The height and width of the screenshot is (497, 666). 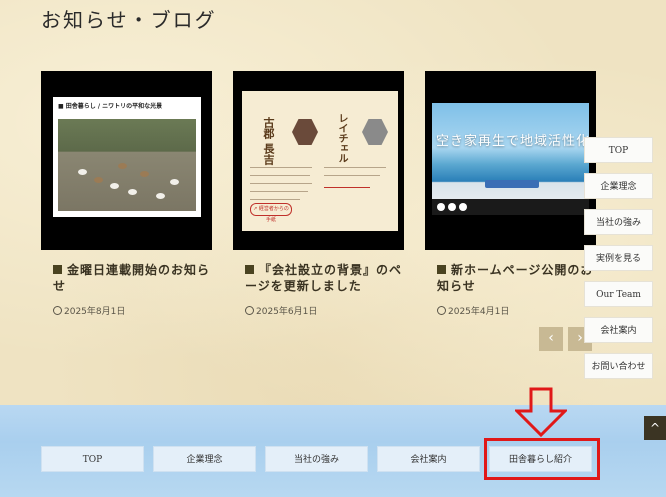 What do you see at coordinates (129, 20) in the screenshot?
I see `section-title: お知らせ・ブログ` at bounding box center [129, 20].